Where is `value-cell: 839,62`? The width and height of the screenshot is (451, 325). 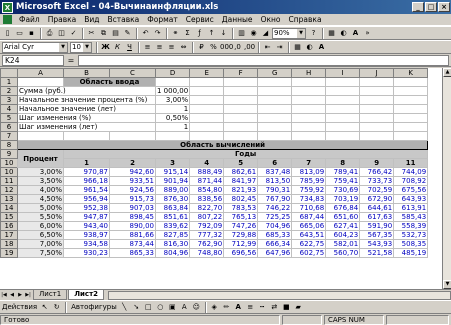
value-cell: 839,62 is located at coordinates (172, 226).